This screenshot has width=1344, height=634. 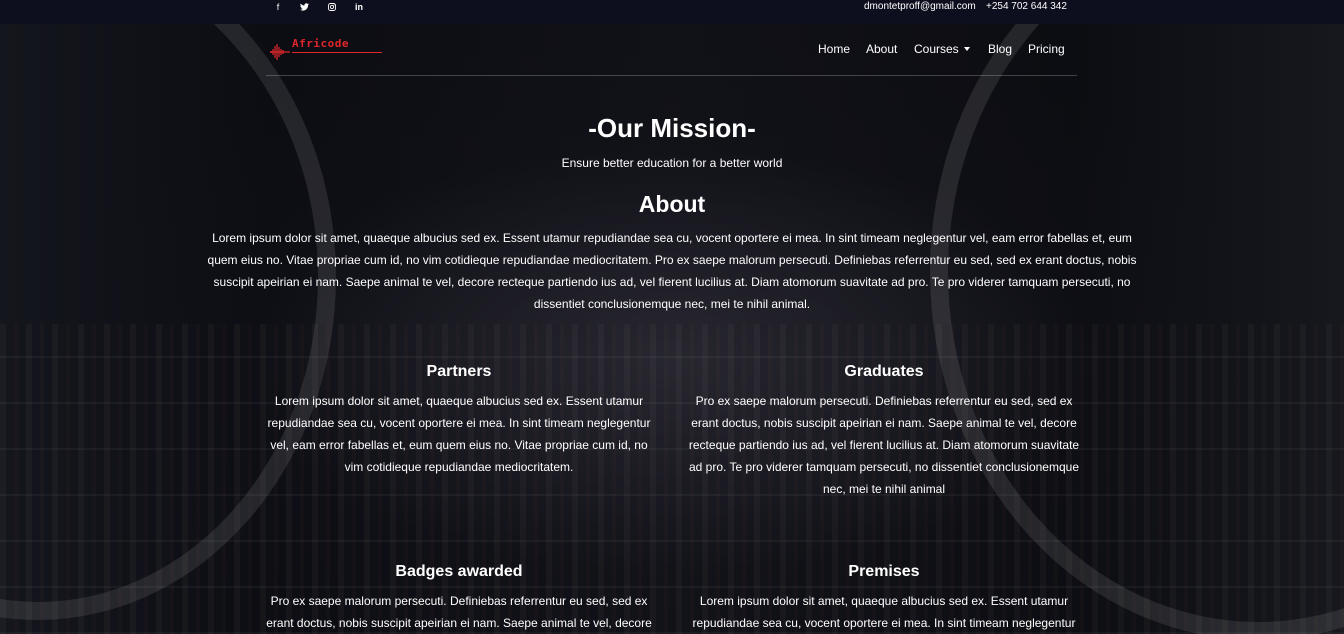 I want to click on linkedin-icon: in, so click(x=359, y=7).